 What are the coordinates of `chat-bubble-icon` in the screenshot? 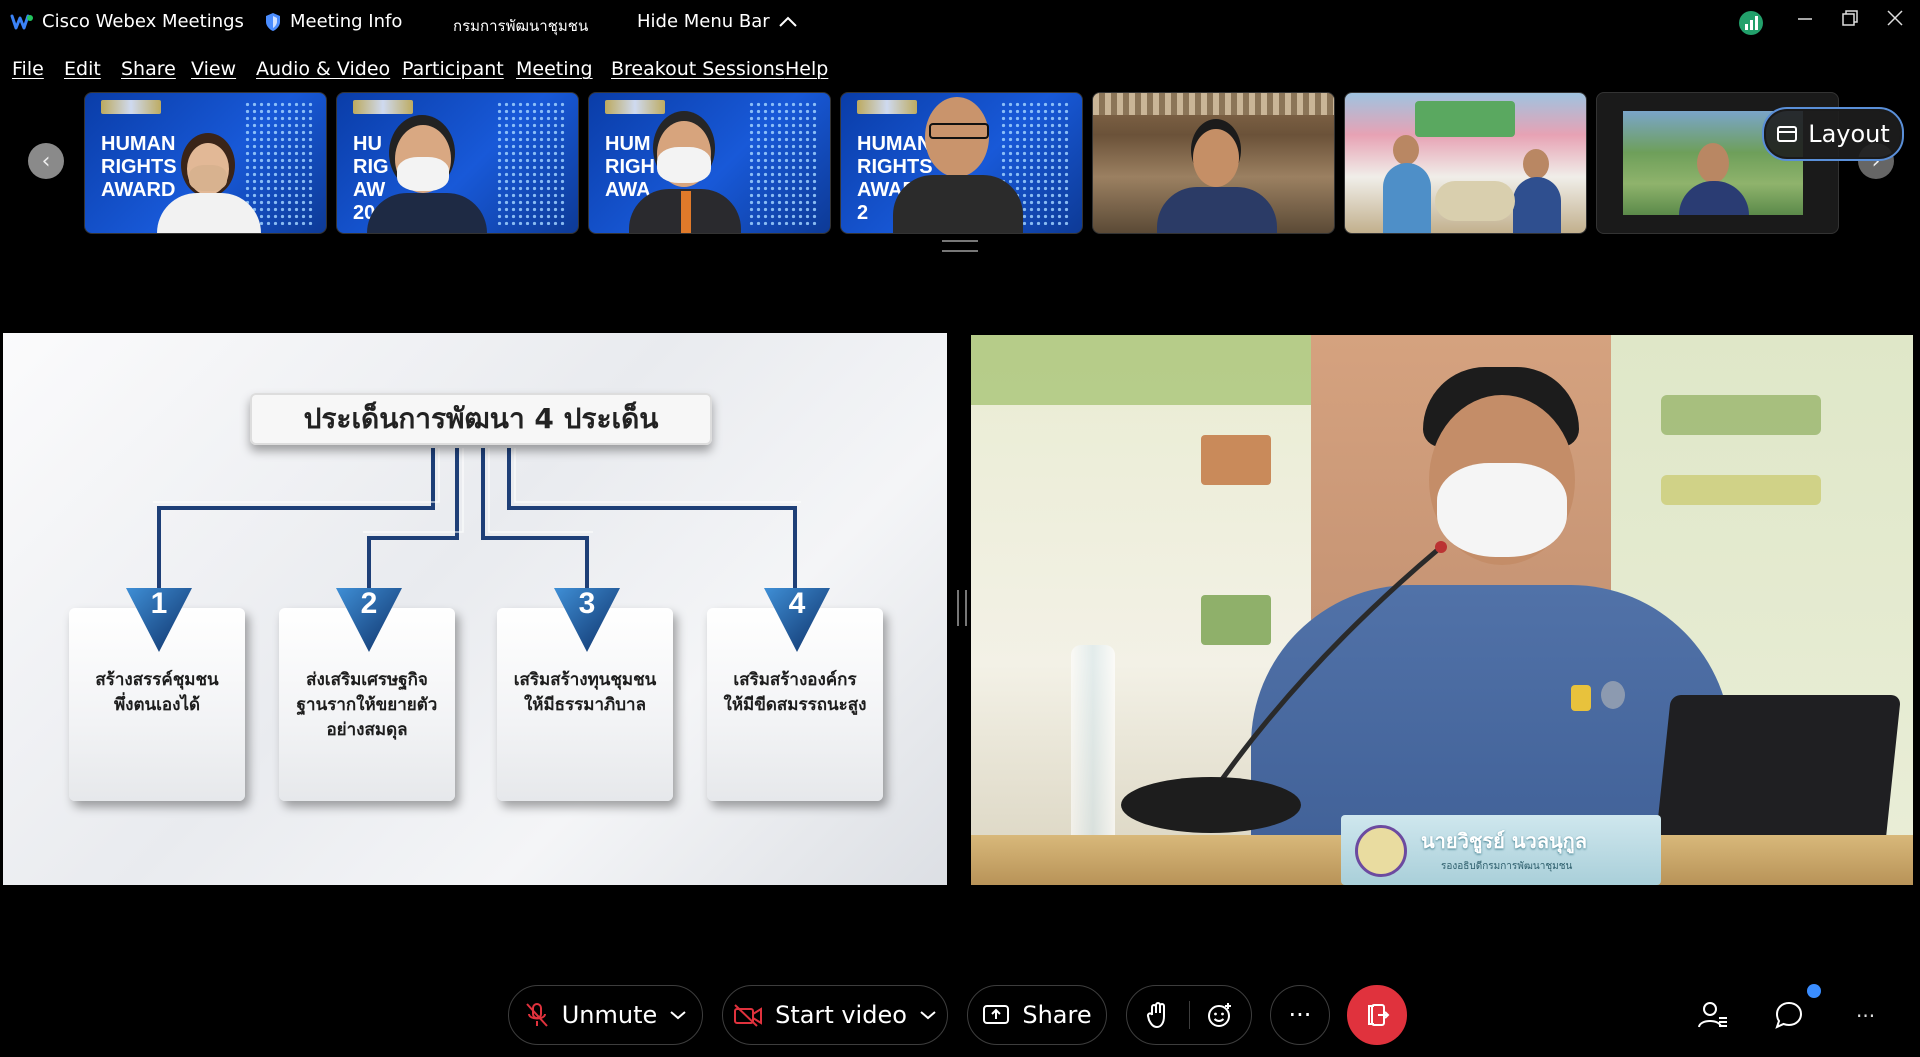 It's located at (1789, 1015).